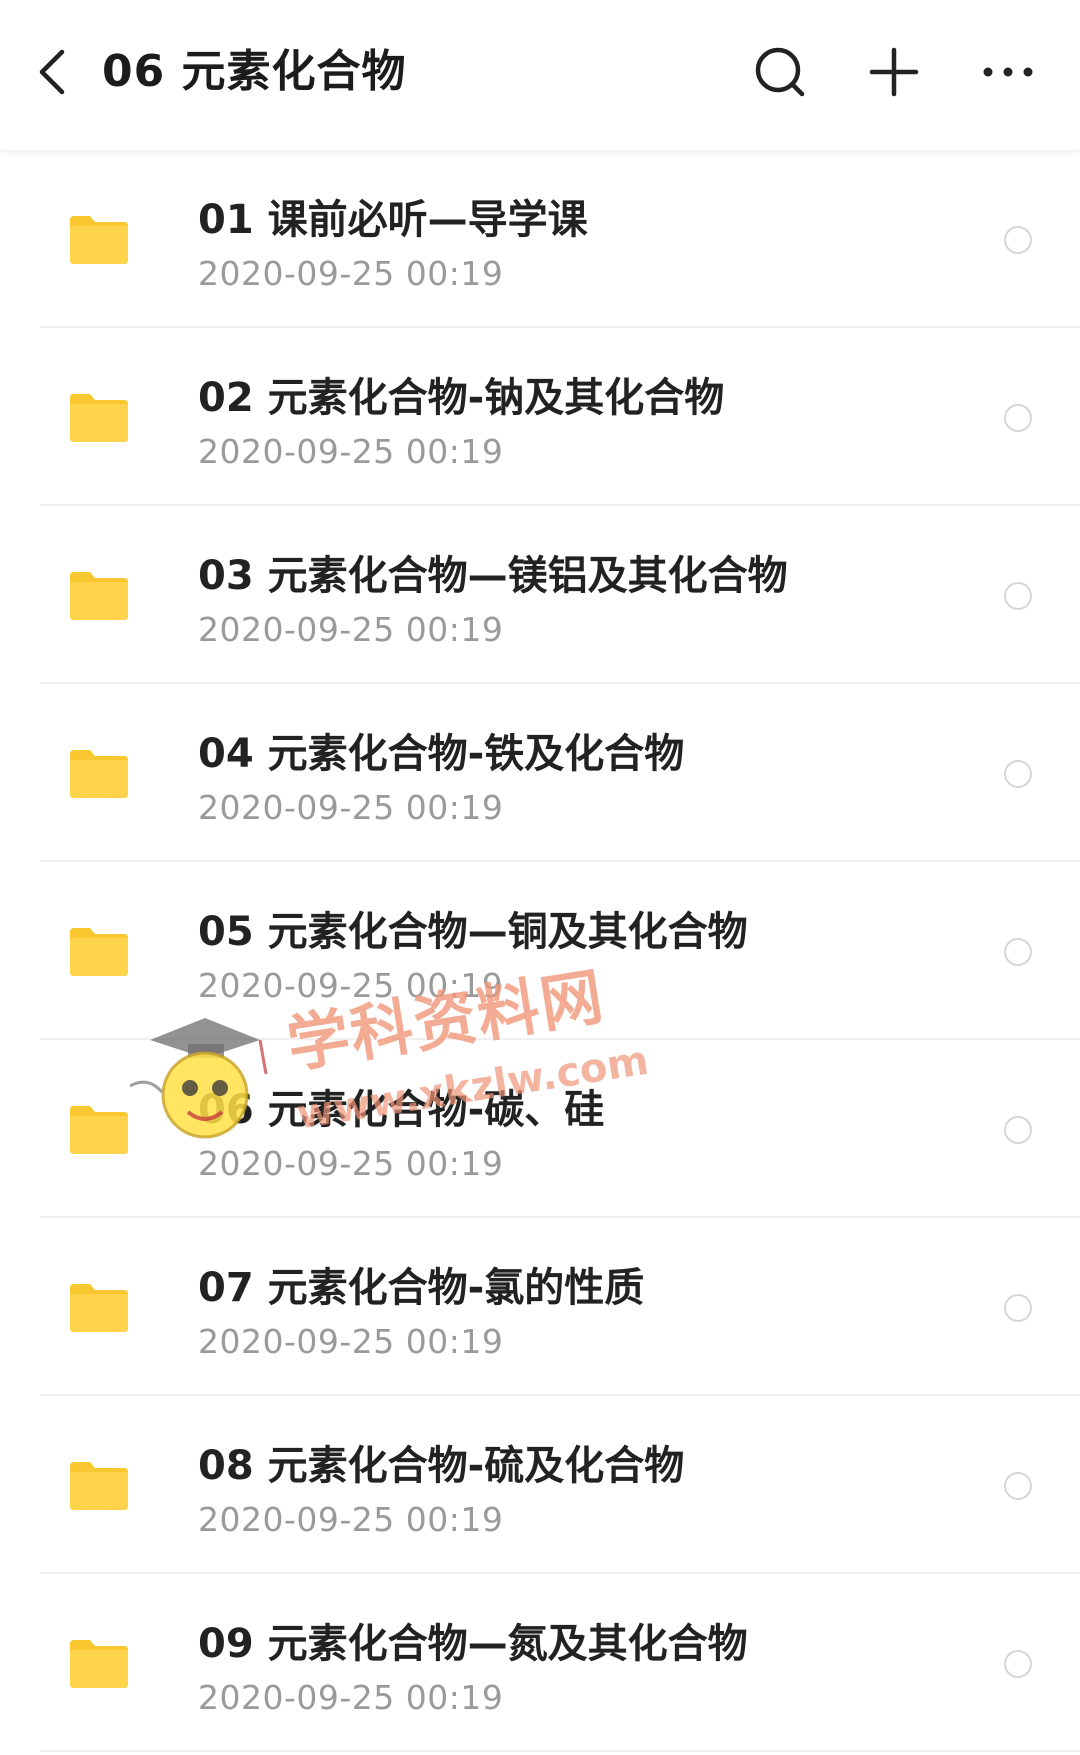  What do you see at coordinates (473, 1644) in the screenshot?
I see `item-name: 09 元素化合物—氮及其化合物` at bounding box center [473, 1644].